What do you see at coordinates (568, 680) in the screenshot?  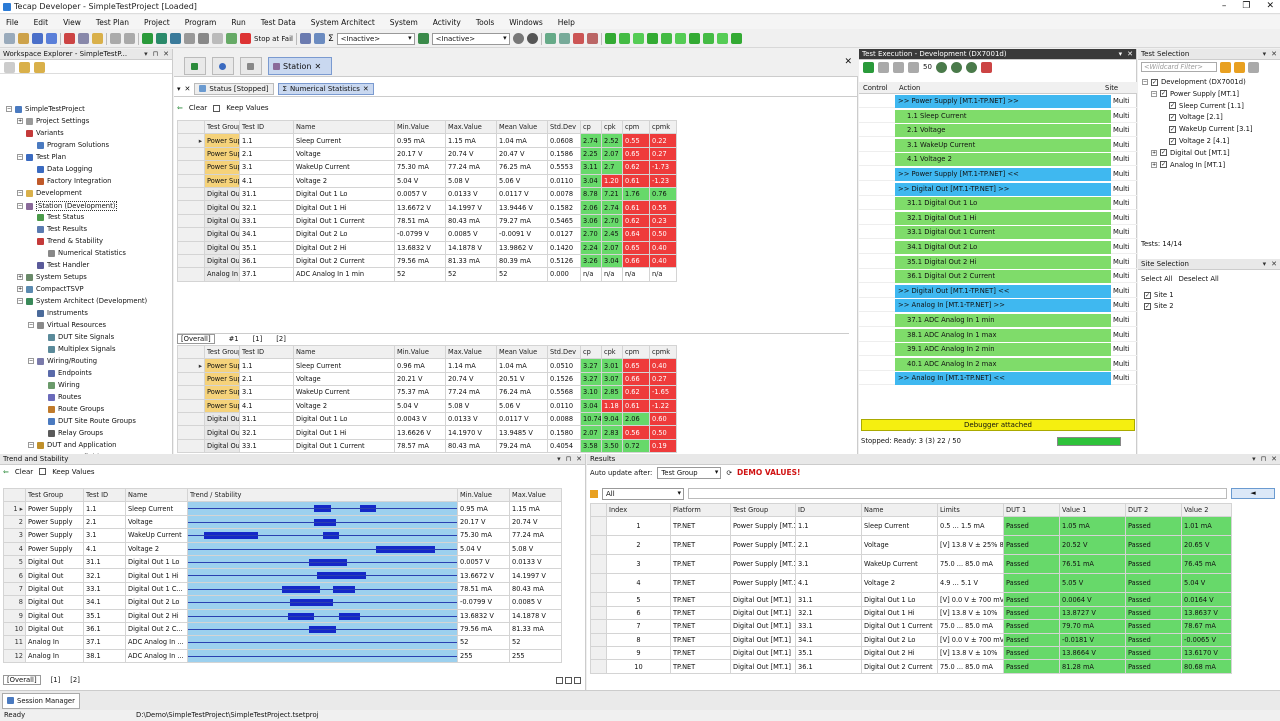 I see `layout2-icon` at bounding box center [568, 680].